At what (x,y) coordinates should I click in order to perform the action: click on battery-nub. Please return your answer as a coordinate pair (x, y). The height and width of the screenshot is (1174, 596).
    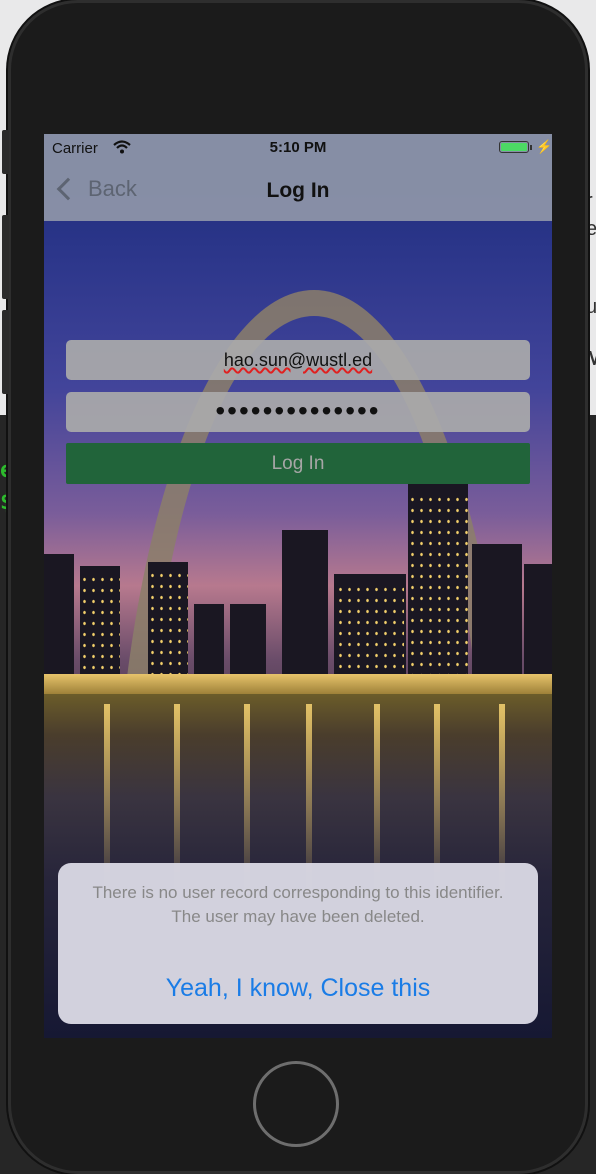
    Looking at the image, I should click on (531, 147).